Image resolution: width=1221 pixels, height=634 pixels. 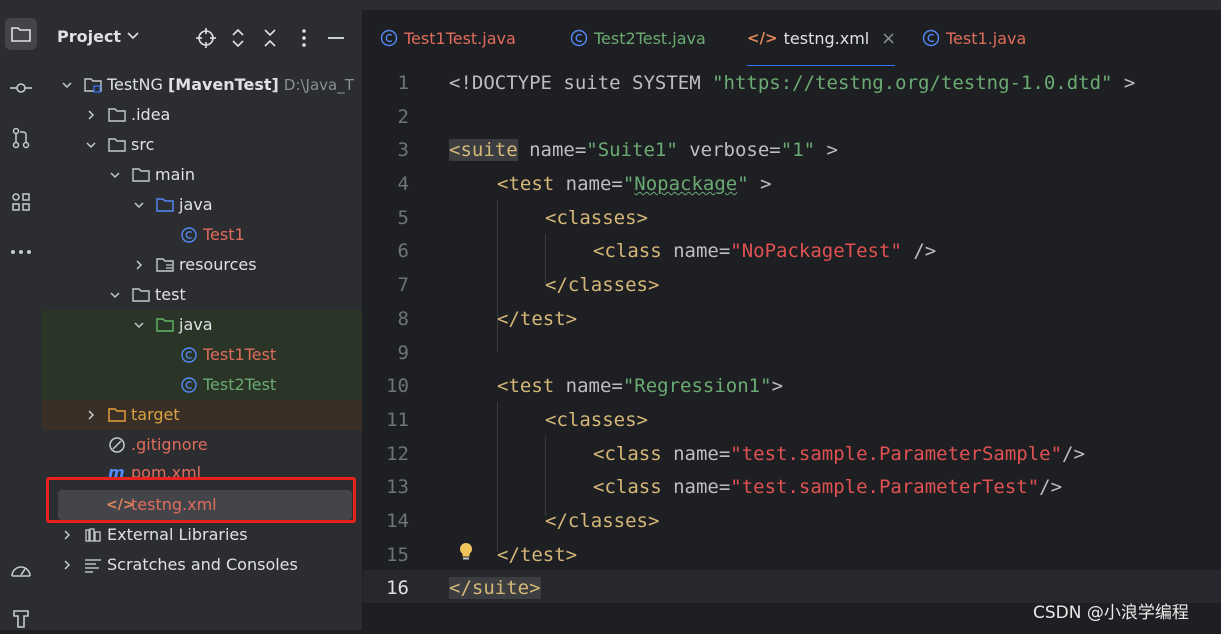 I want to click on line-number: 14, so click(x=397, y=521).